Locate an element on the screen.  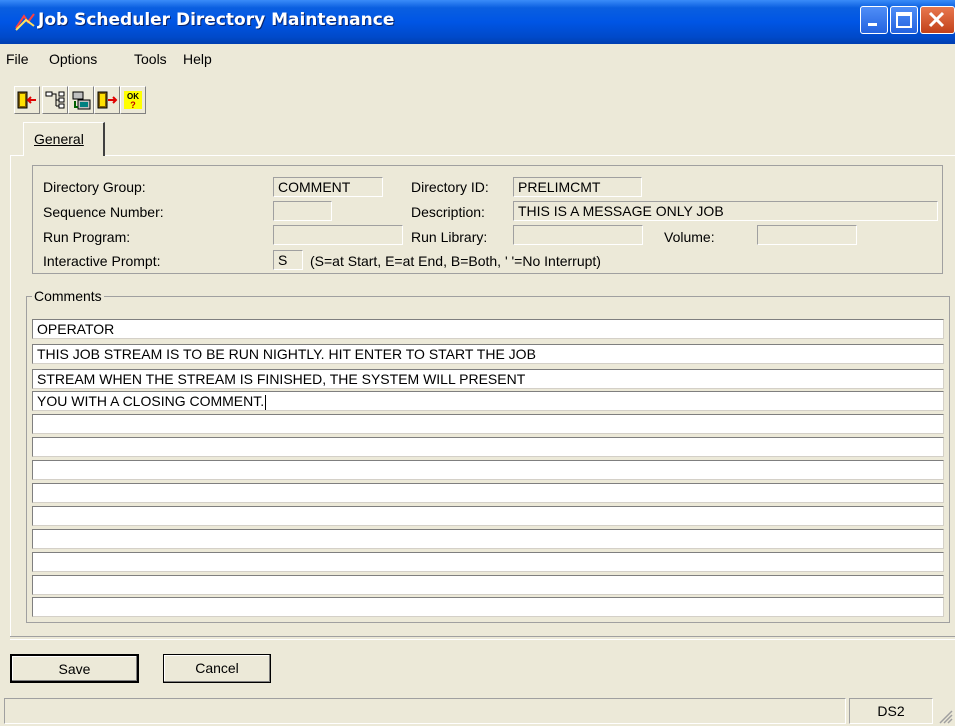
sequence-number-label: Sequence Number: is located at coordinates (103, 212).